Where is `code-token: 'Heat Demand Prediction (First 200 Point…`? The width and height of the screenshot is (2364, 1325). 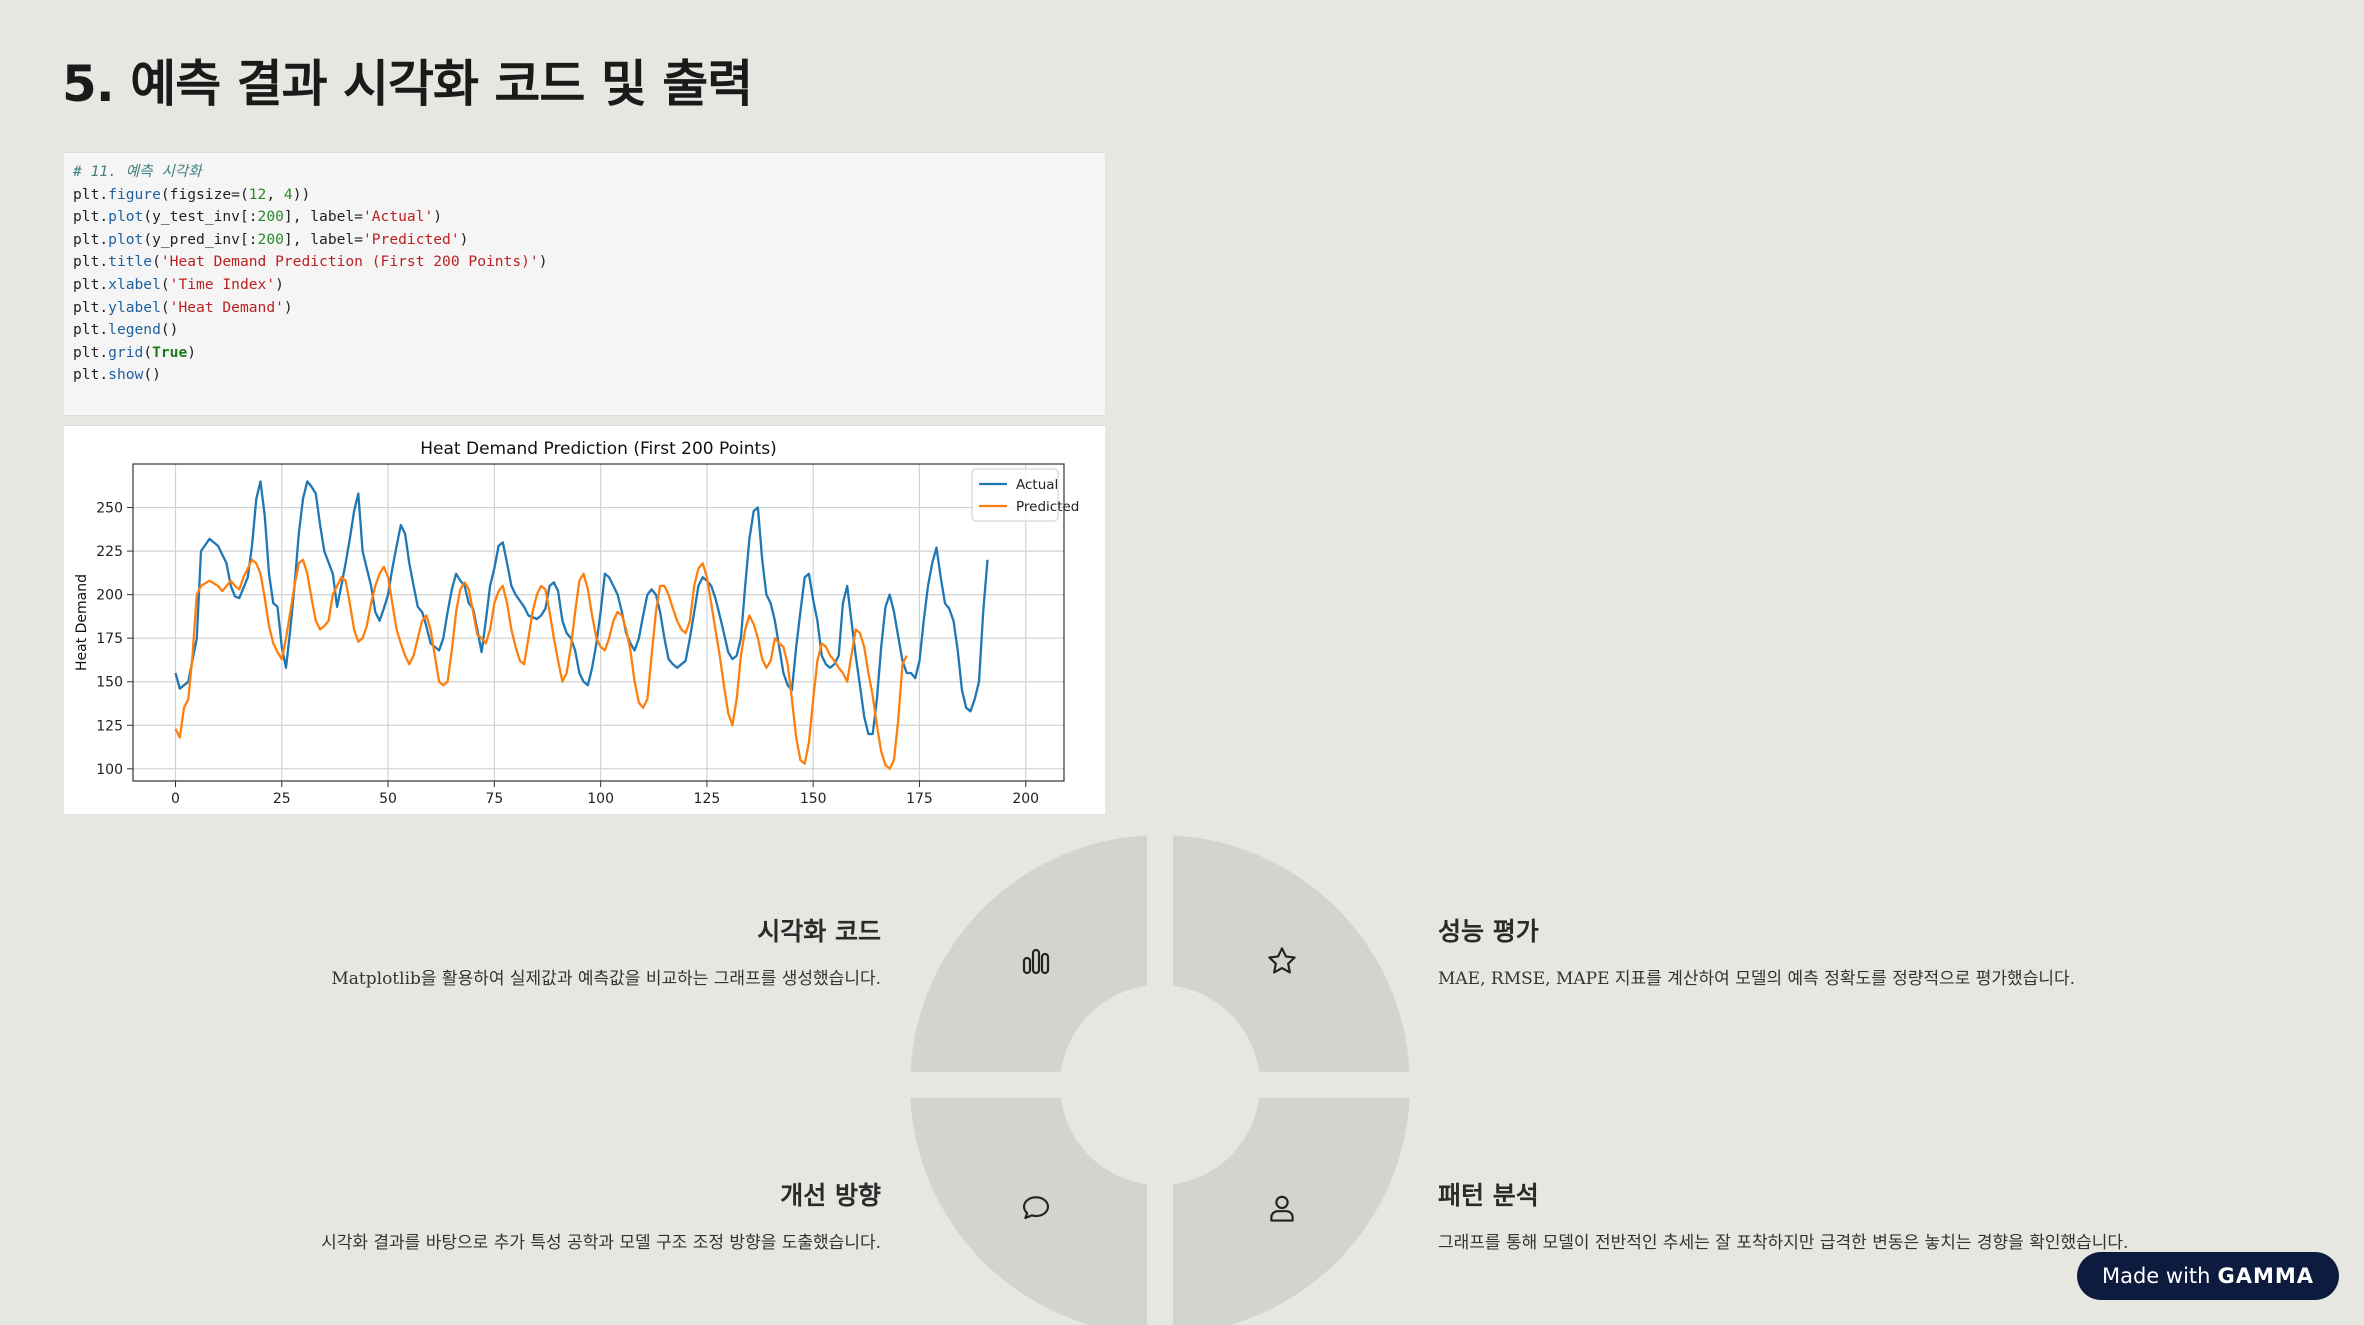 code-token: 'Heat Demand Prediction (First 200 Point… is located at coordinates (349, 262).